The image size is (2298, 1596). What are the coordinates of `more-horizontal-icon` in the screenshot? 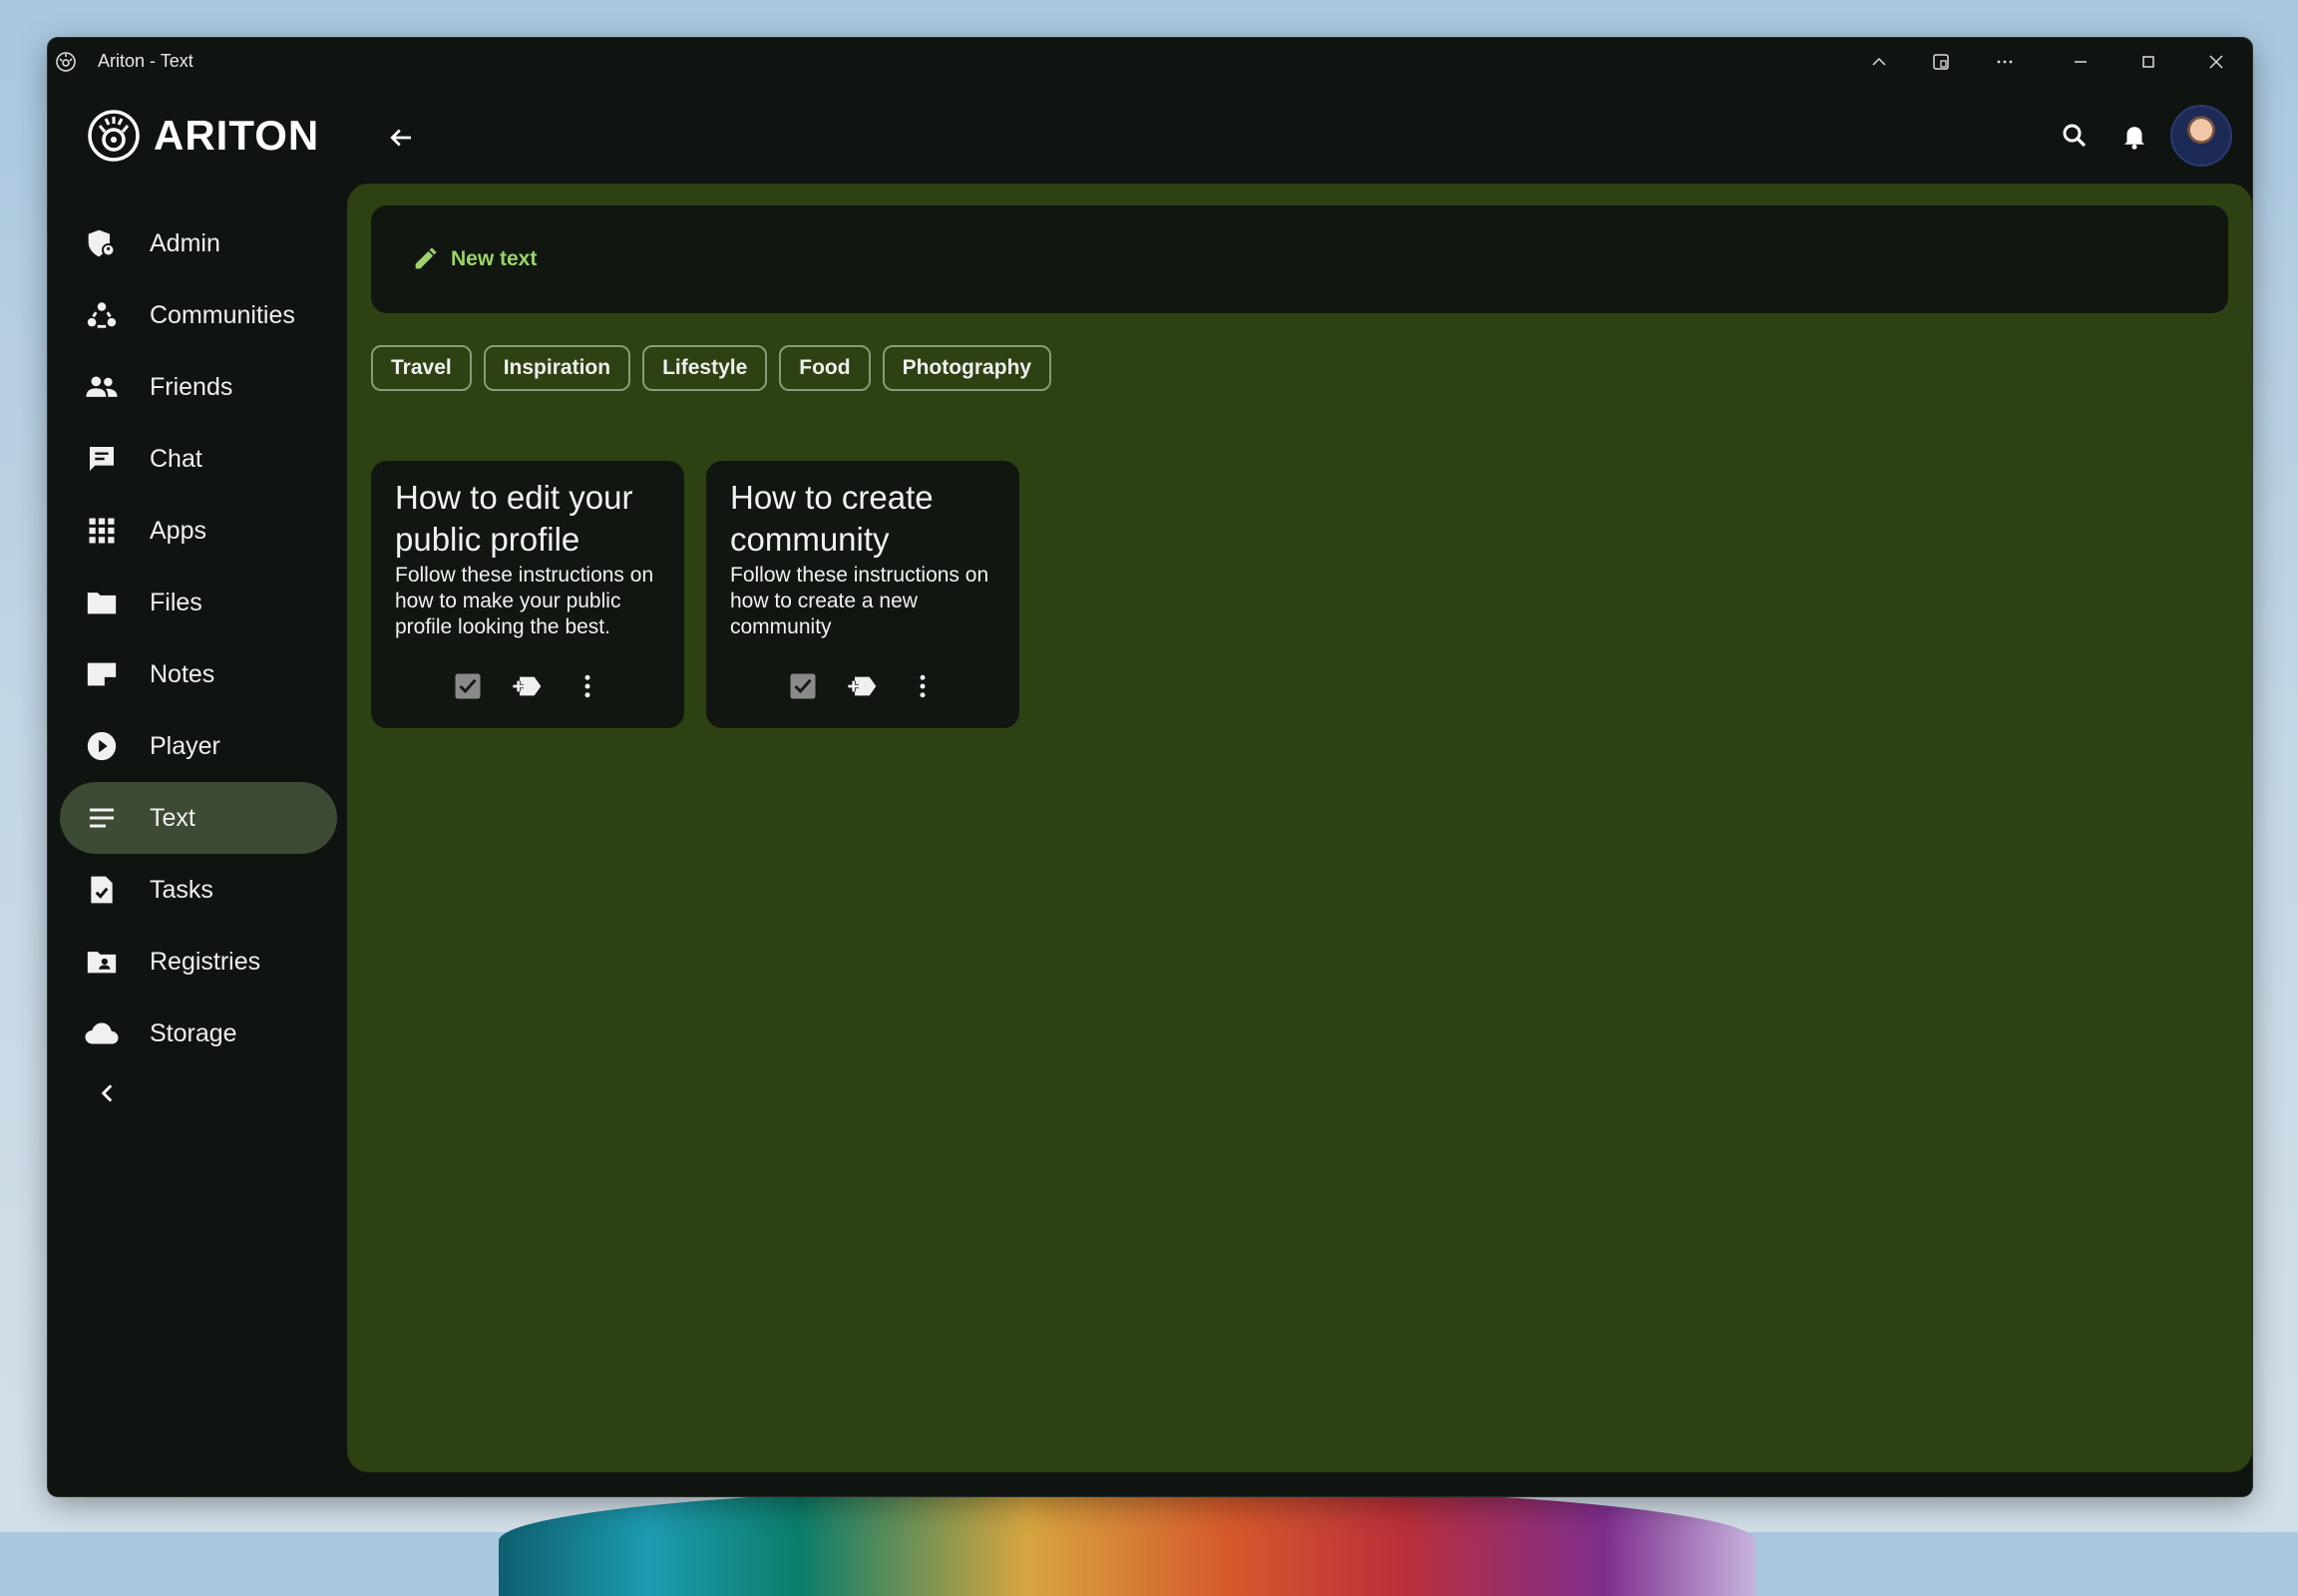 It's located at (2005, 62).